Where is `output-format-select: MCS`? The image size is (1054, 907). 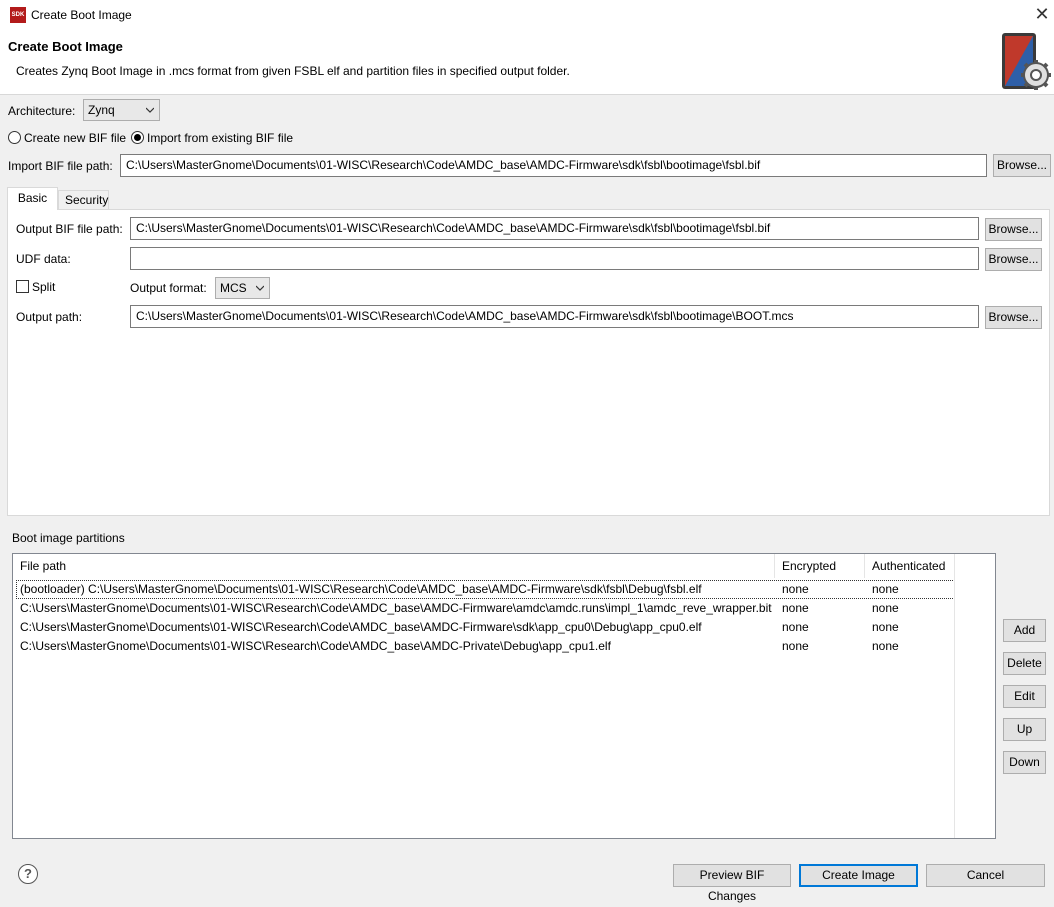 output-format-select: MCS is located at coordinates (242, 288).